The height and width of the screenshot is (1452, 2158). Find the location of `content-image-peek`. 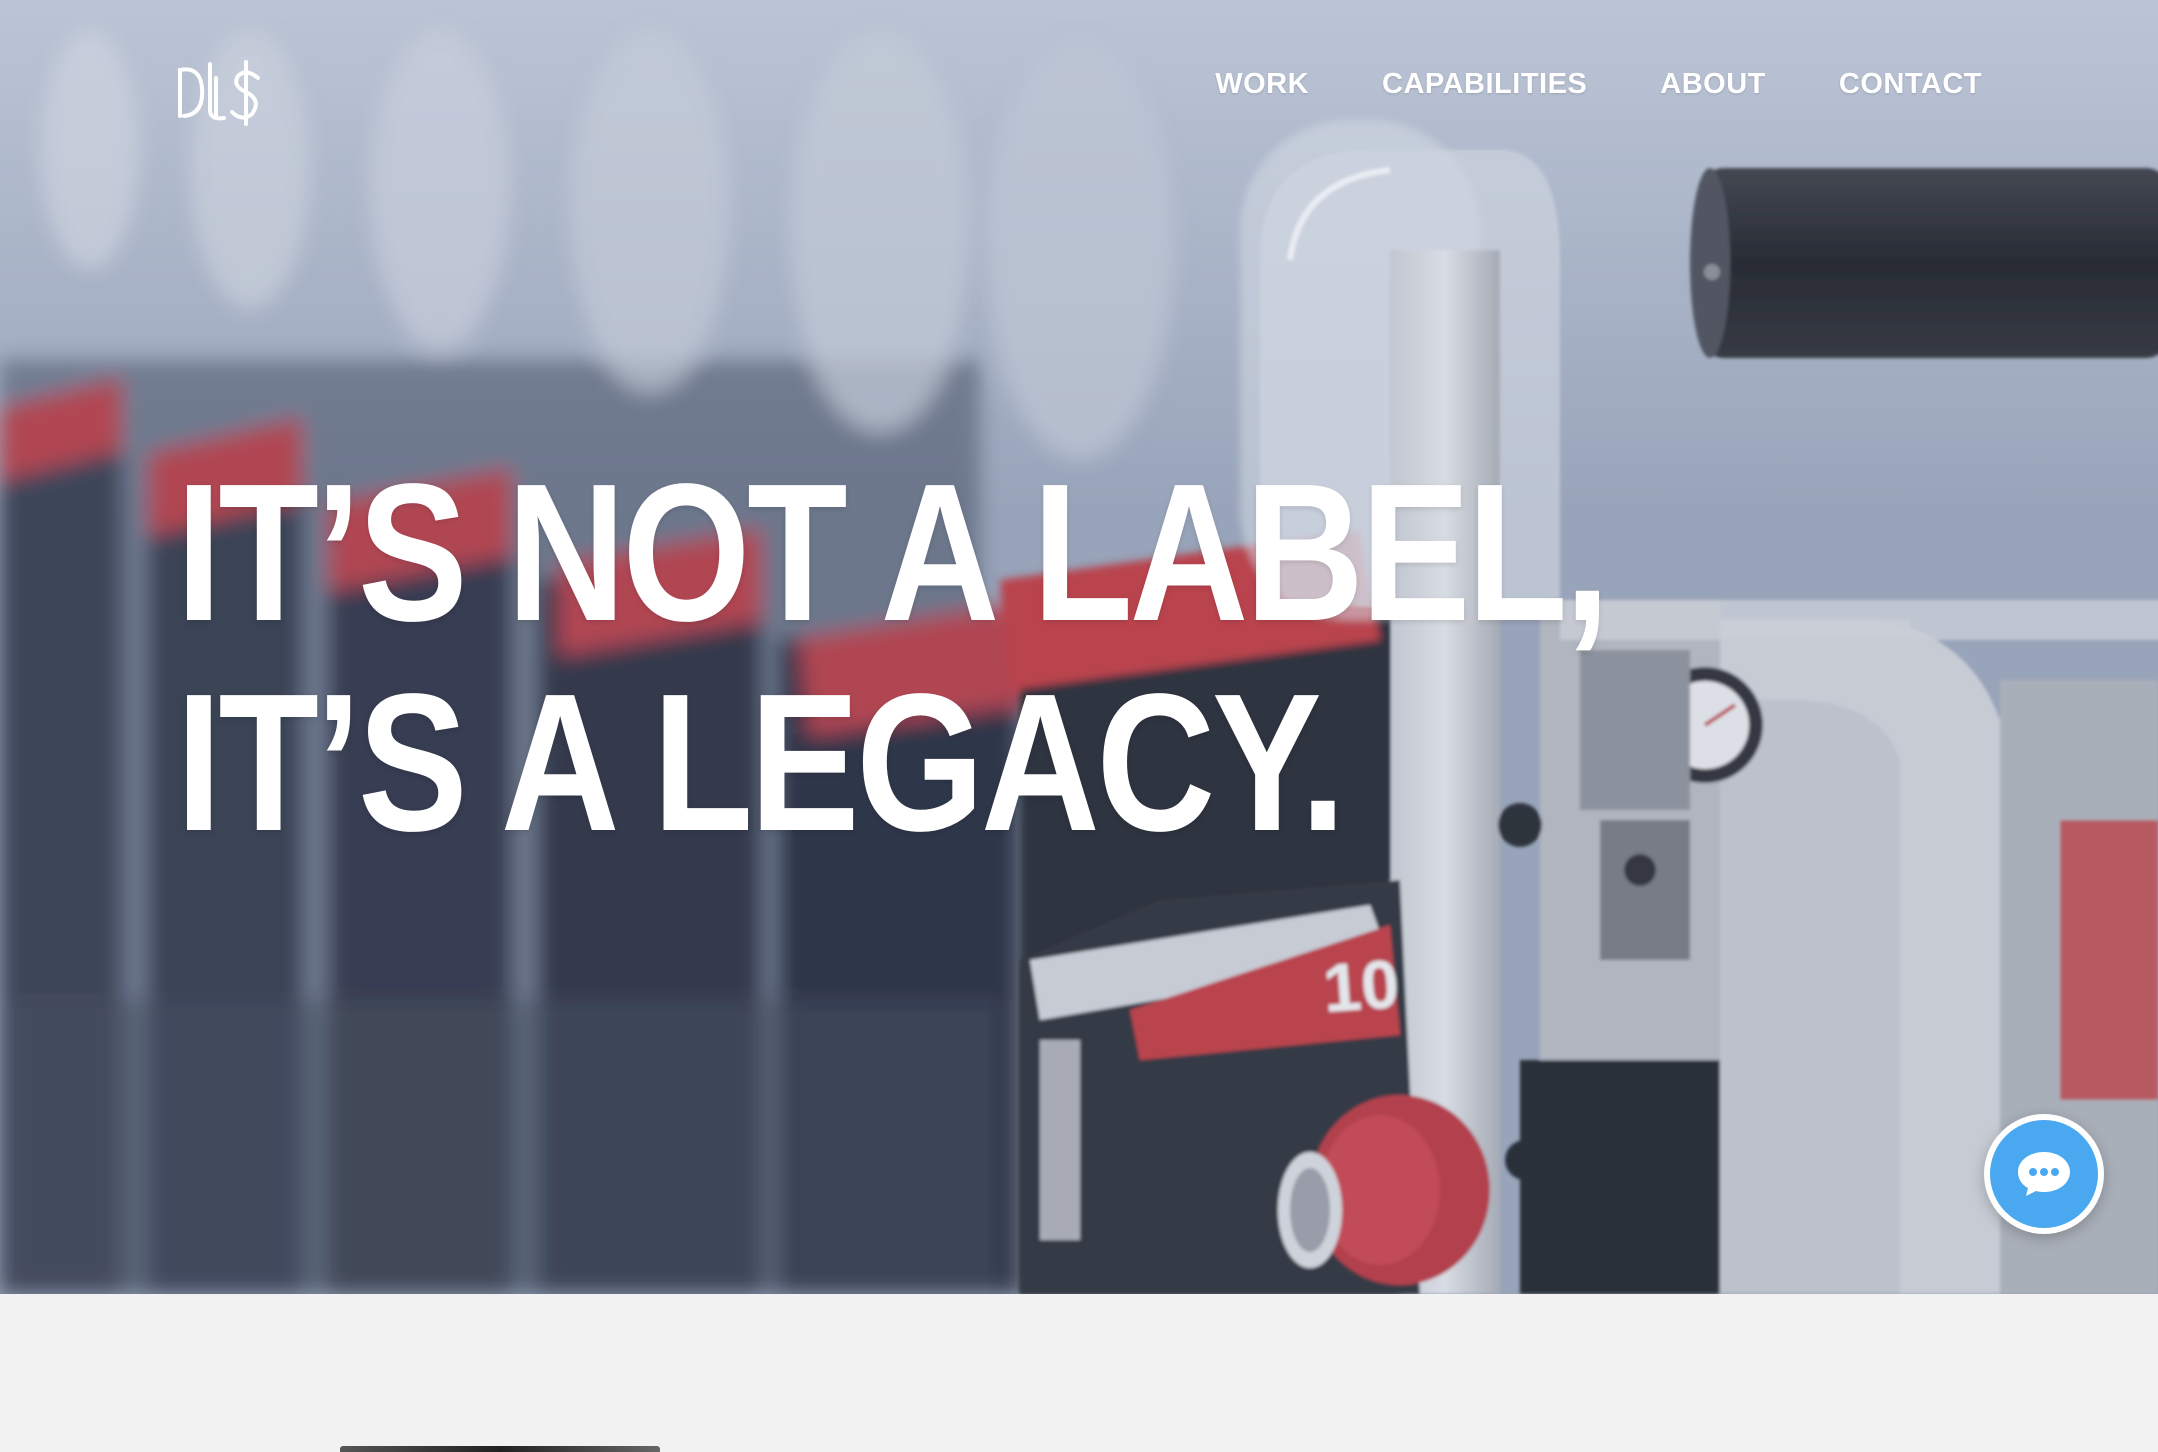

content-image-peek is located at coordinates (500, 1449).